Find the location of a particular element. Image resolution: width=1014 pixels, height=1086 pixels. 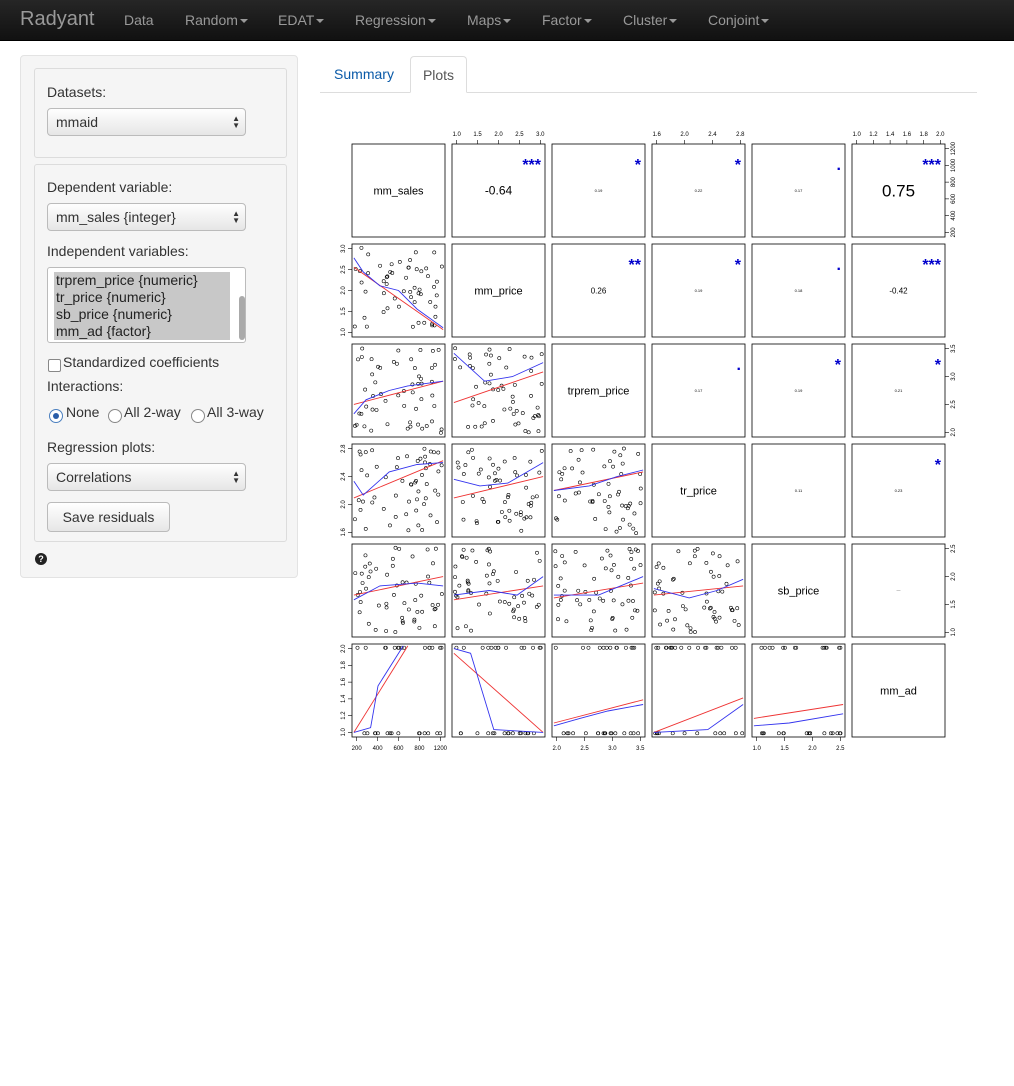

radio-3way is located at coordinates (198, 416).